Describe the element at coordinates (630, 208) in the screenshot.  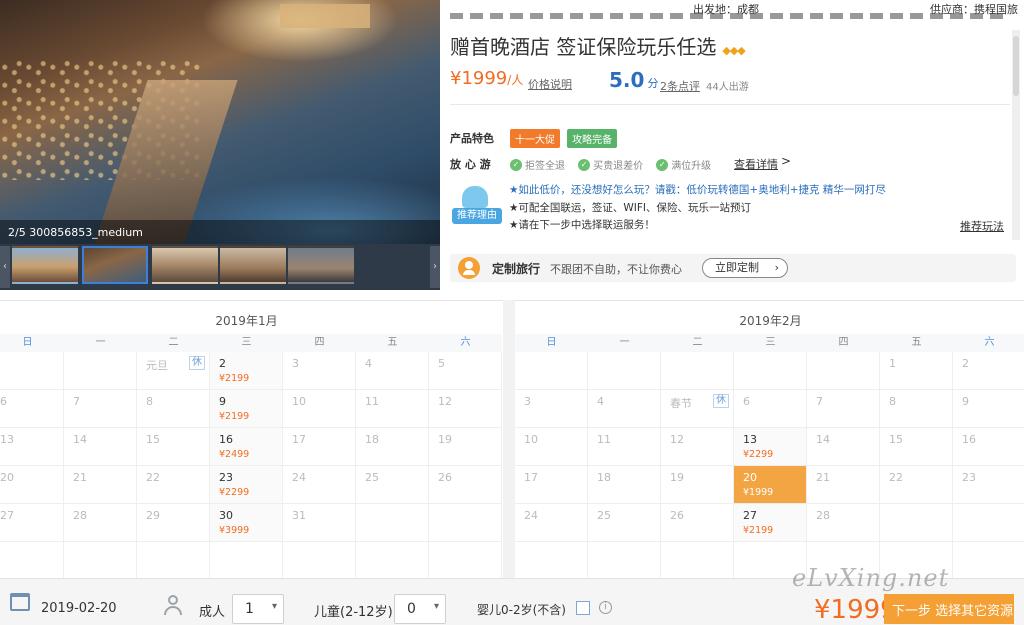
I see `recommend-line: ★可配全国联运，签证、WIFI、保险、玩乐一站预订` at that location.